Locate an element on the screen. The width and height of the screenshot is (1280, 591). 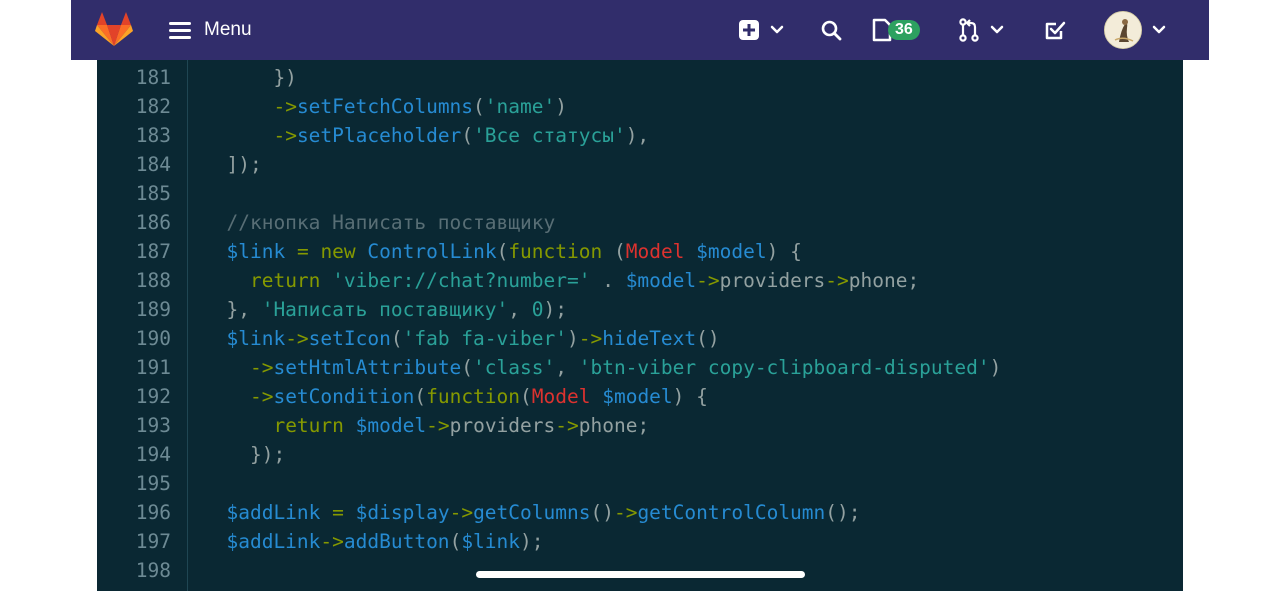
code-line: 193 return $model->providers->phone; is located at coordinates (640, 425).